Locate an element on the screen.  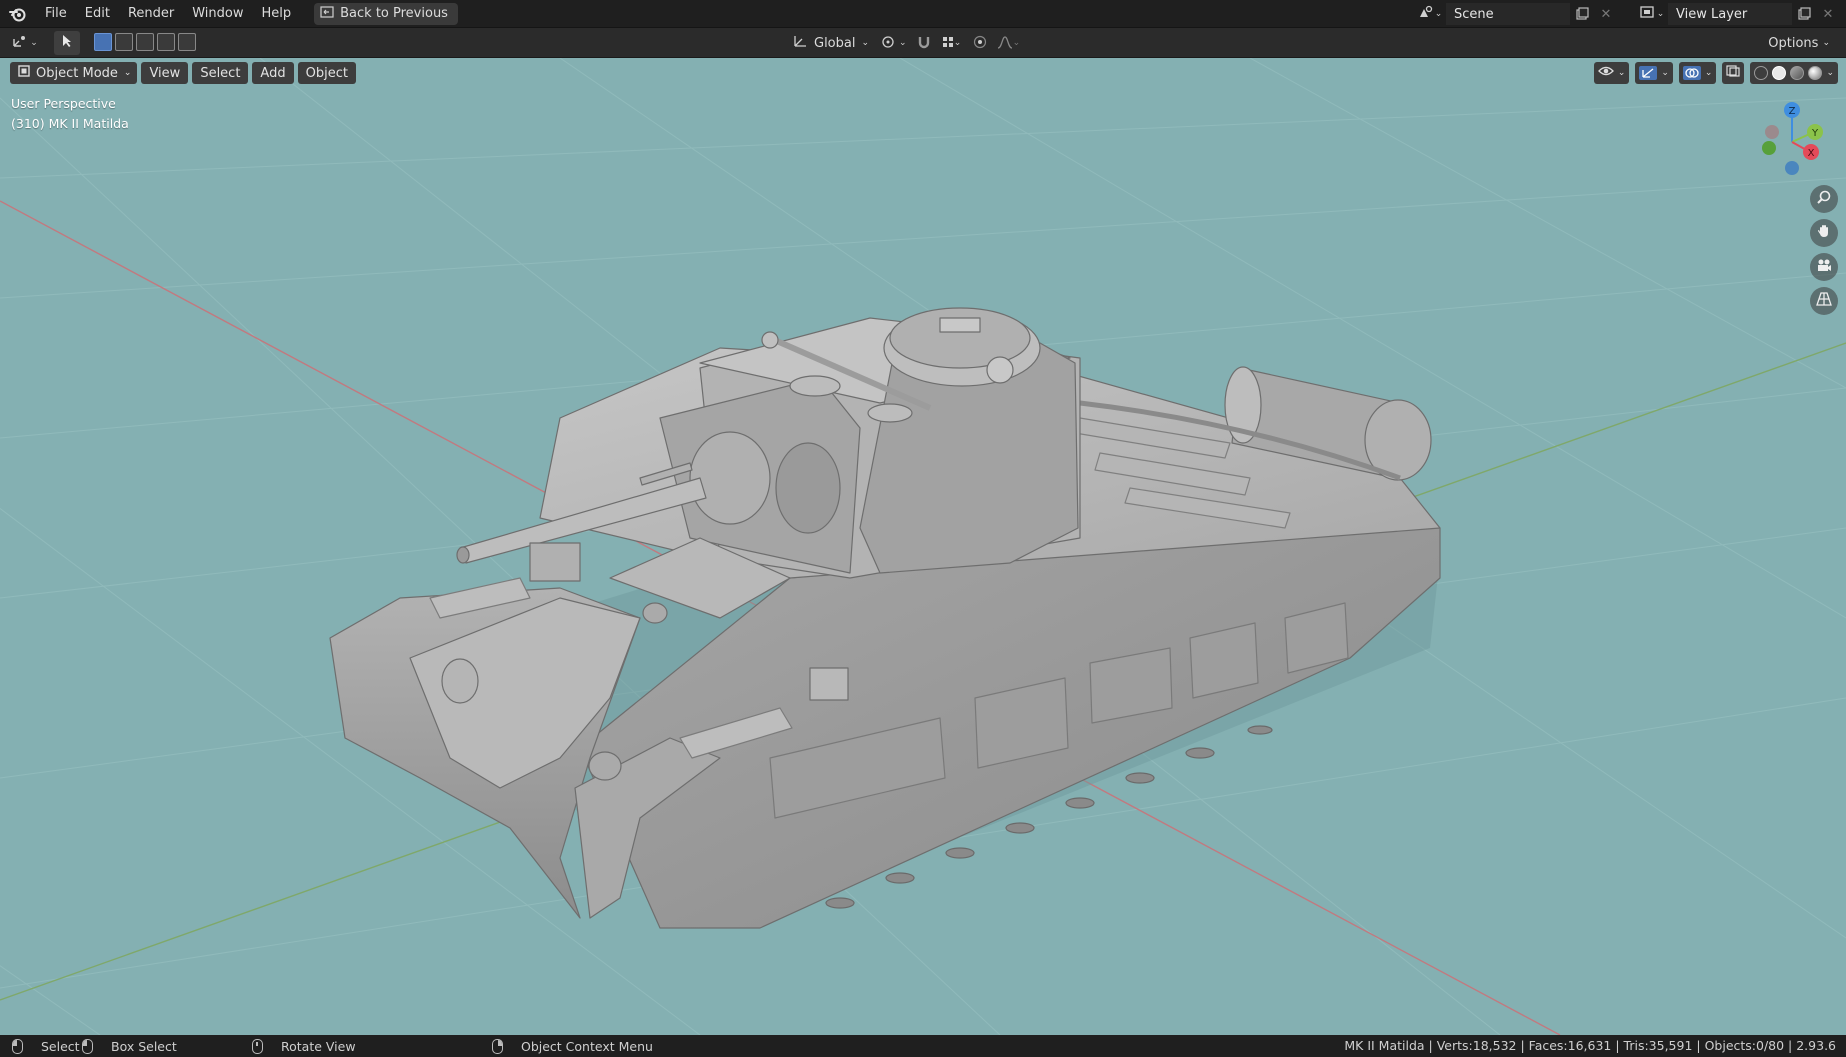
pivot-point-icon is located at coordinates (890, 43).